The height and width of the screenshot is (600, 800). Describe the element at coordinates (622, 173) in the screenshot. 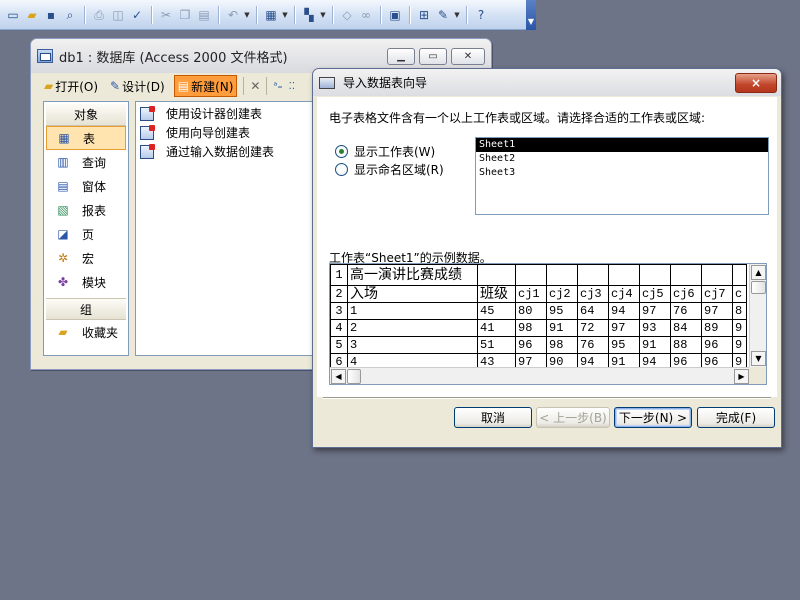

I see `sheet-item: Sheet3` at that location.